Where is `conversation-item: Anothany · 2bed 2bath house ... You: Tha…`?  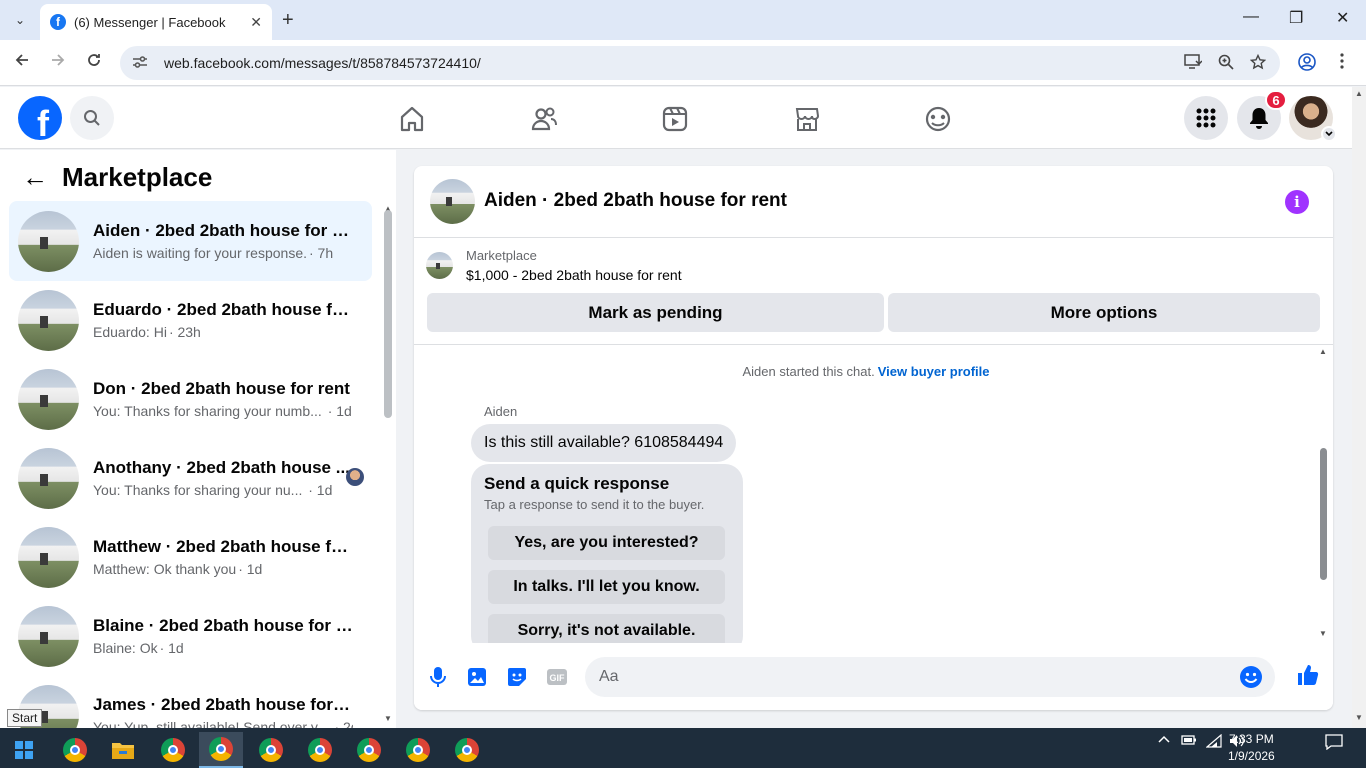
conversation-item: Anothany · 2bed 2bath house ... You: Tha… is located at coordinates (190, 478).